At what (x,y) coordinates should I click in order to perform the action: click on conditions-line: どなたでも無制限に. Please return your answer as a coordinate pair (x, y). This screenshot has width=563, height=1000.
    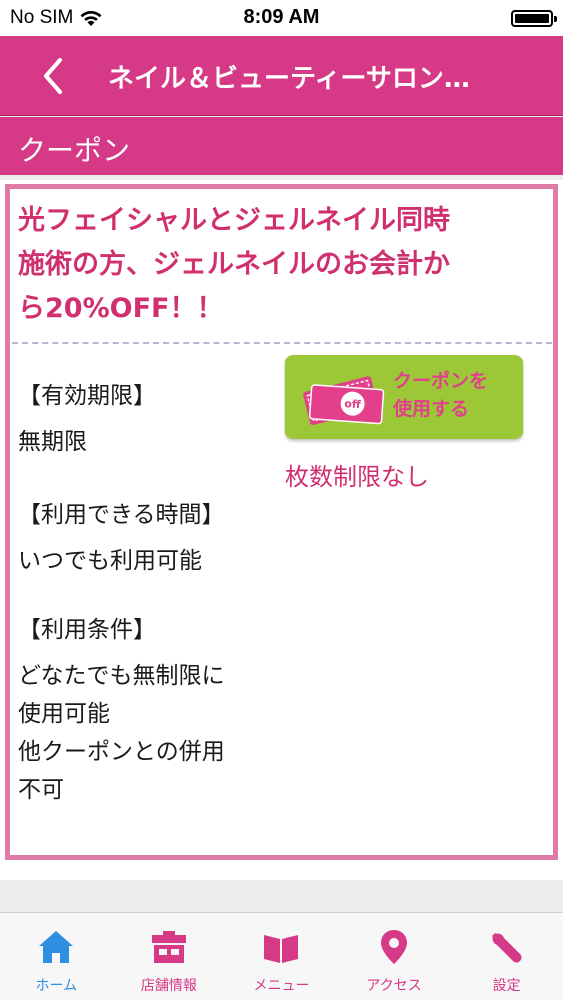
    Looking at the image, I should click on (121, 676).